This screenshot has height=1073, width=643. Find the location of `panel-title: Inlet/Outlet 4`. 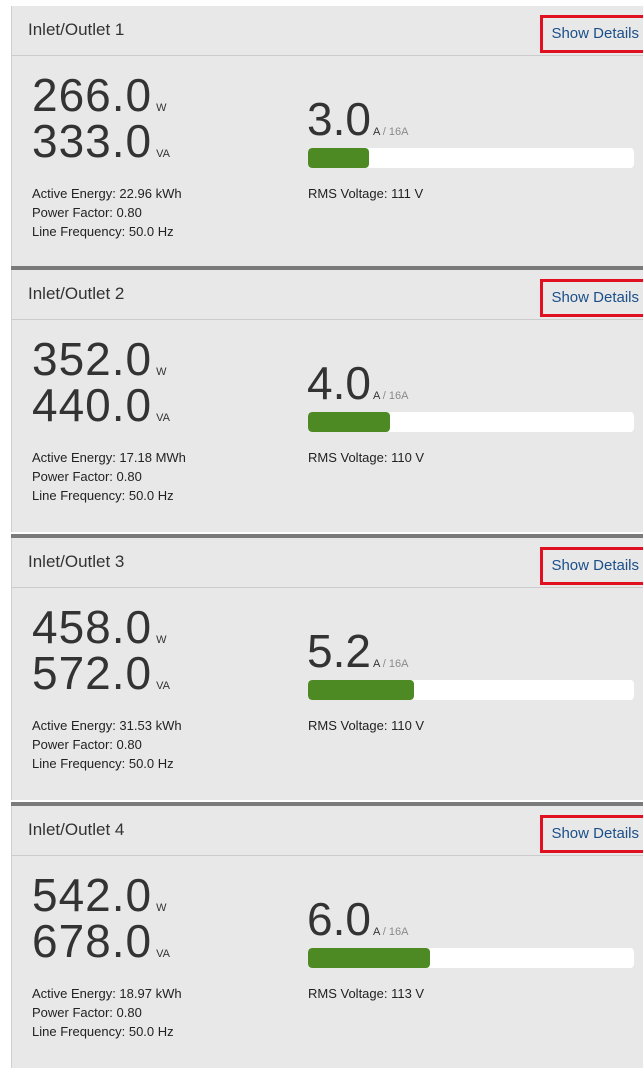

panel-title: Inlet/Outlet 4 is located at coordinates (76, 829).